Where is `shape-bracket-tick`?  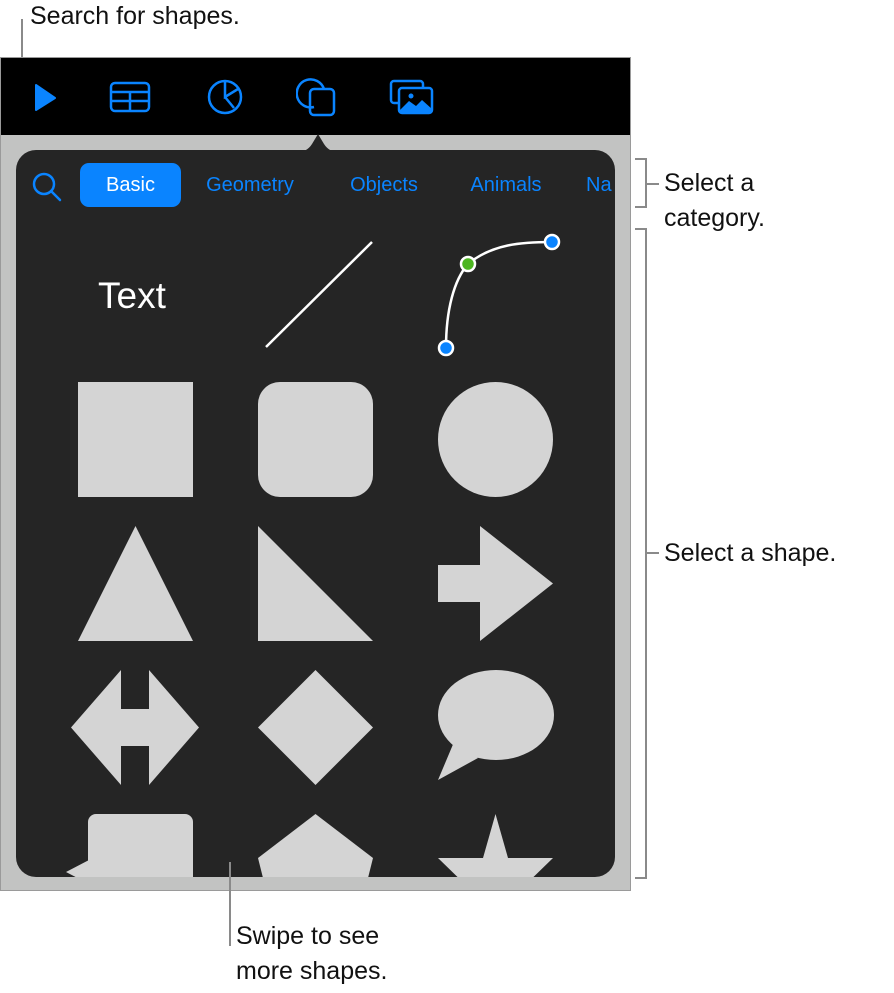 shape-bracket-tick is located at coordinates (653, 553).